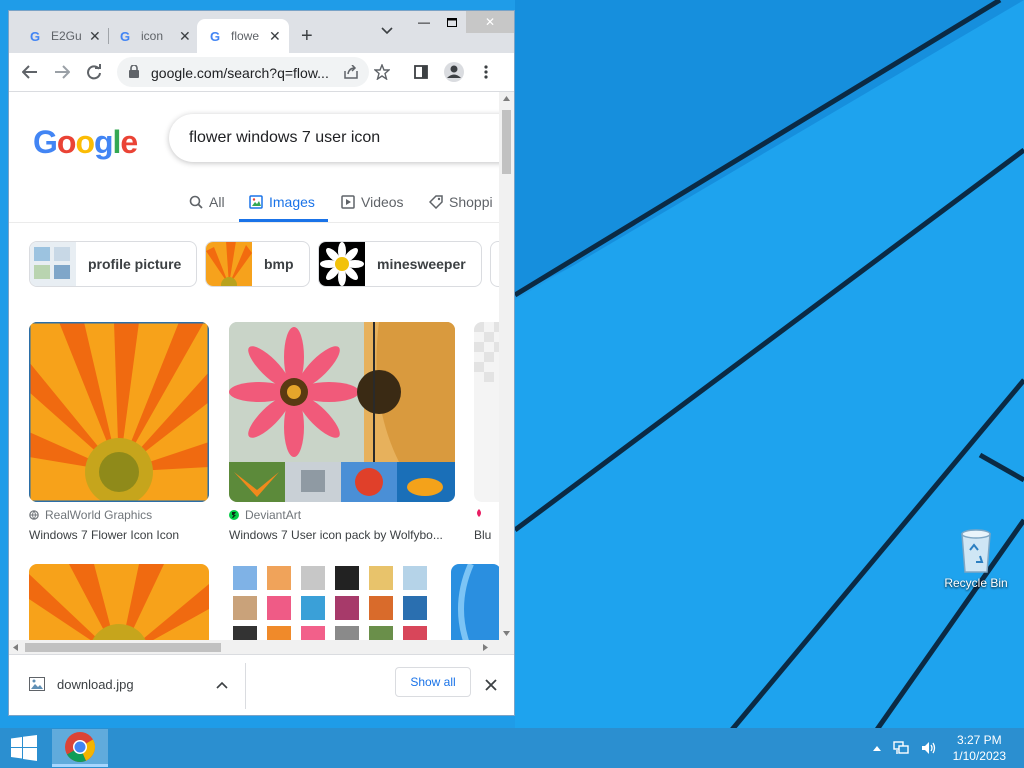 This screenshot has width=1024, height=768. Describe the element at coordinates (506, 366) in the screenshot. I see `vertical-scrollbar` at that location.